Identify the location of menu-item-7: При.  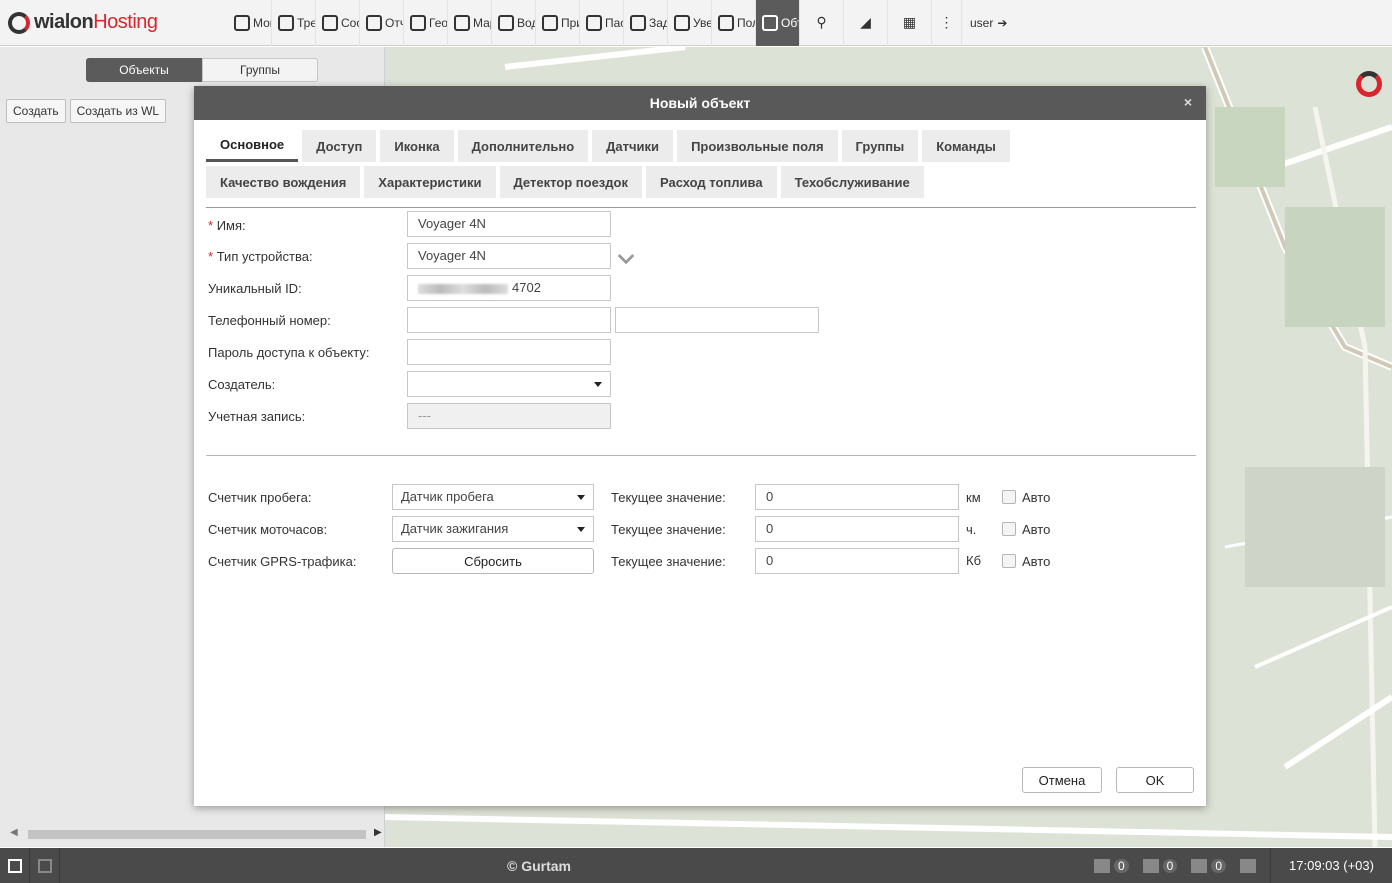
(558, 23).